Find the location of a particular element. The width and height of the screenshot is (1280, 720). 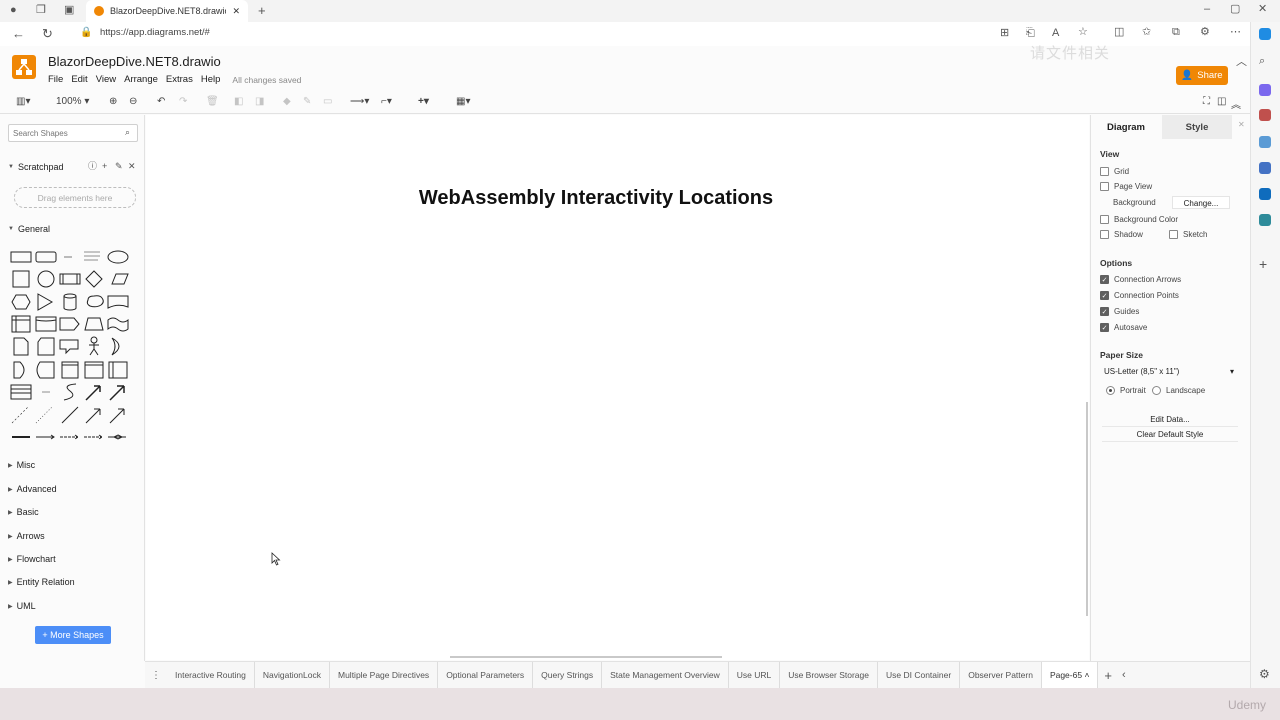

landscape-radio is located at coordinates (1156, 390).